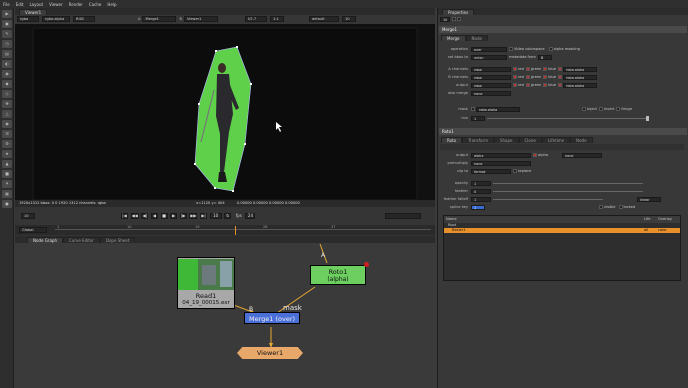  What do you see at coordinates (481, 183) in the screenshot?
I see `opacity-field: 1` at bounding box center [481, 183].